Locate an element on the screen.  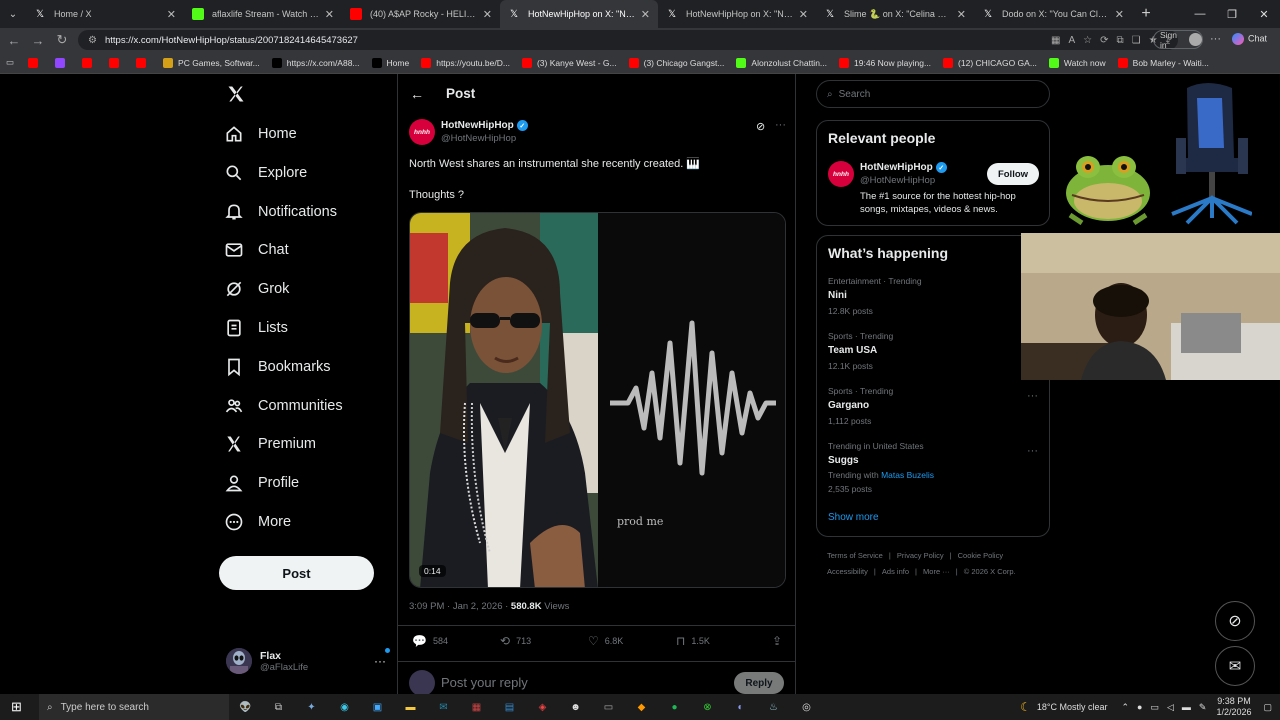
tab-search-icon: ⌄ is located at coordinates (13, 14).